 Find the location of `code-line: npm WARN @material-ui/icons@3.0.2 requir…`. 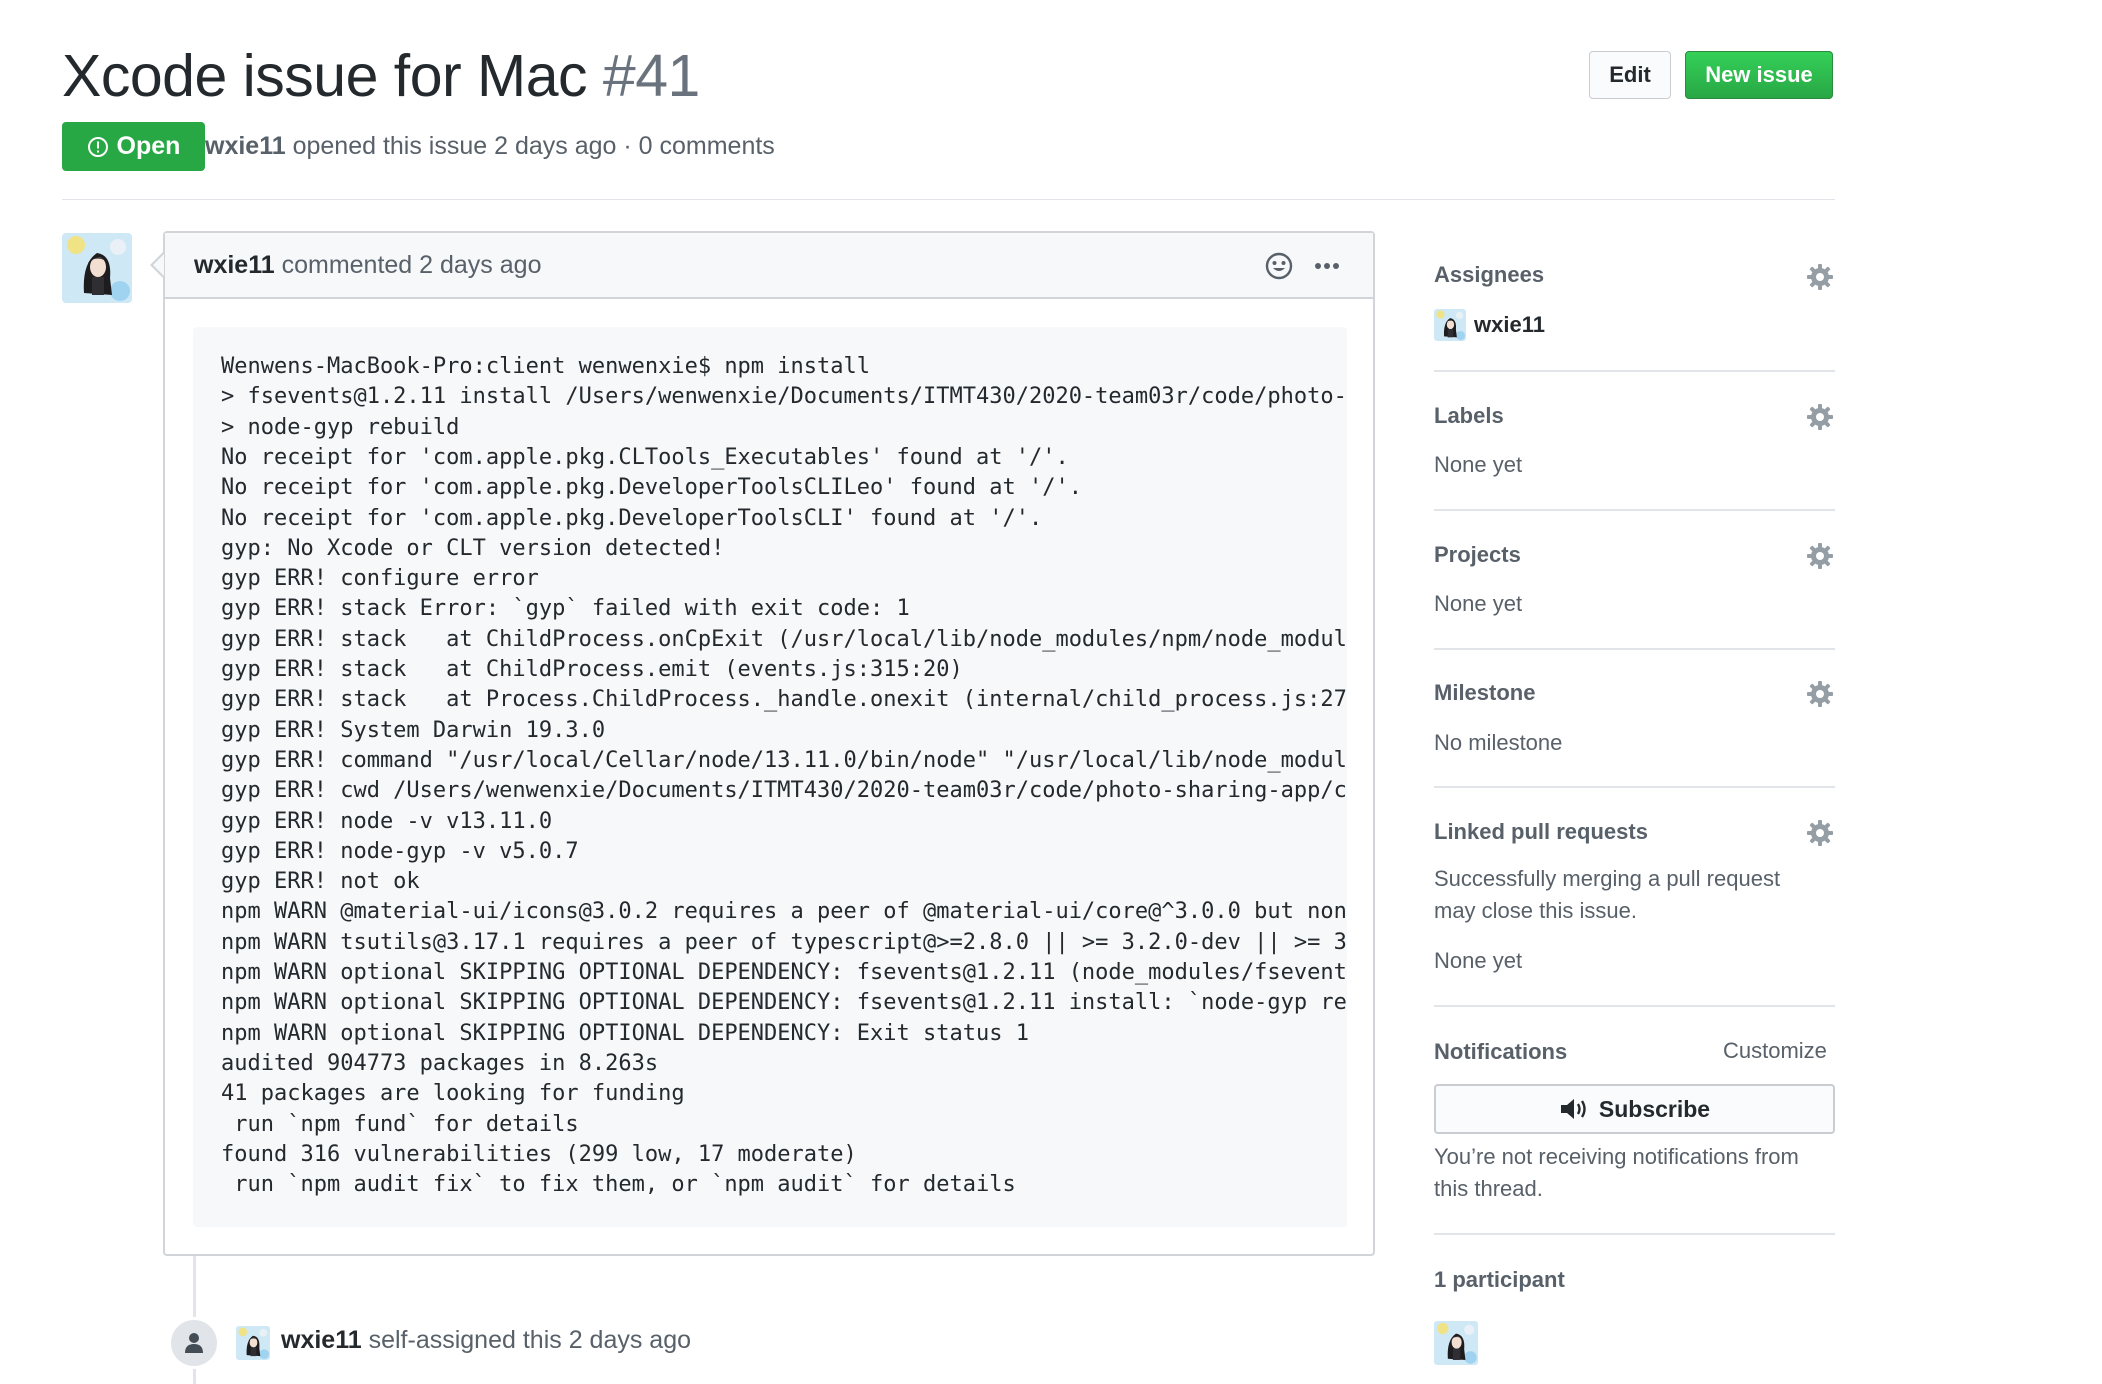

code-line: npm WARN @material-ui/icons@3.0.2 requir… is located at coordinates (784, 912).